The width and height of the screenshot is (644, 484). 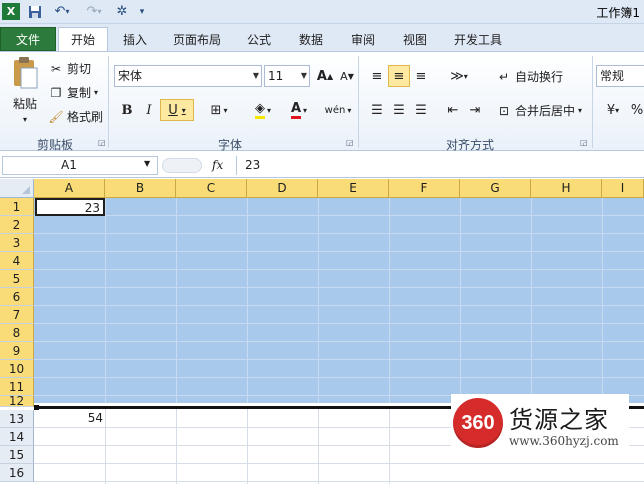 What do you see at coordinates (415, 40) in the screenshot?
I see `tab-view: 视图` at bounding box center [415, 40].